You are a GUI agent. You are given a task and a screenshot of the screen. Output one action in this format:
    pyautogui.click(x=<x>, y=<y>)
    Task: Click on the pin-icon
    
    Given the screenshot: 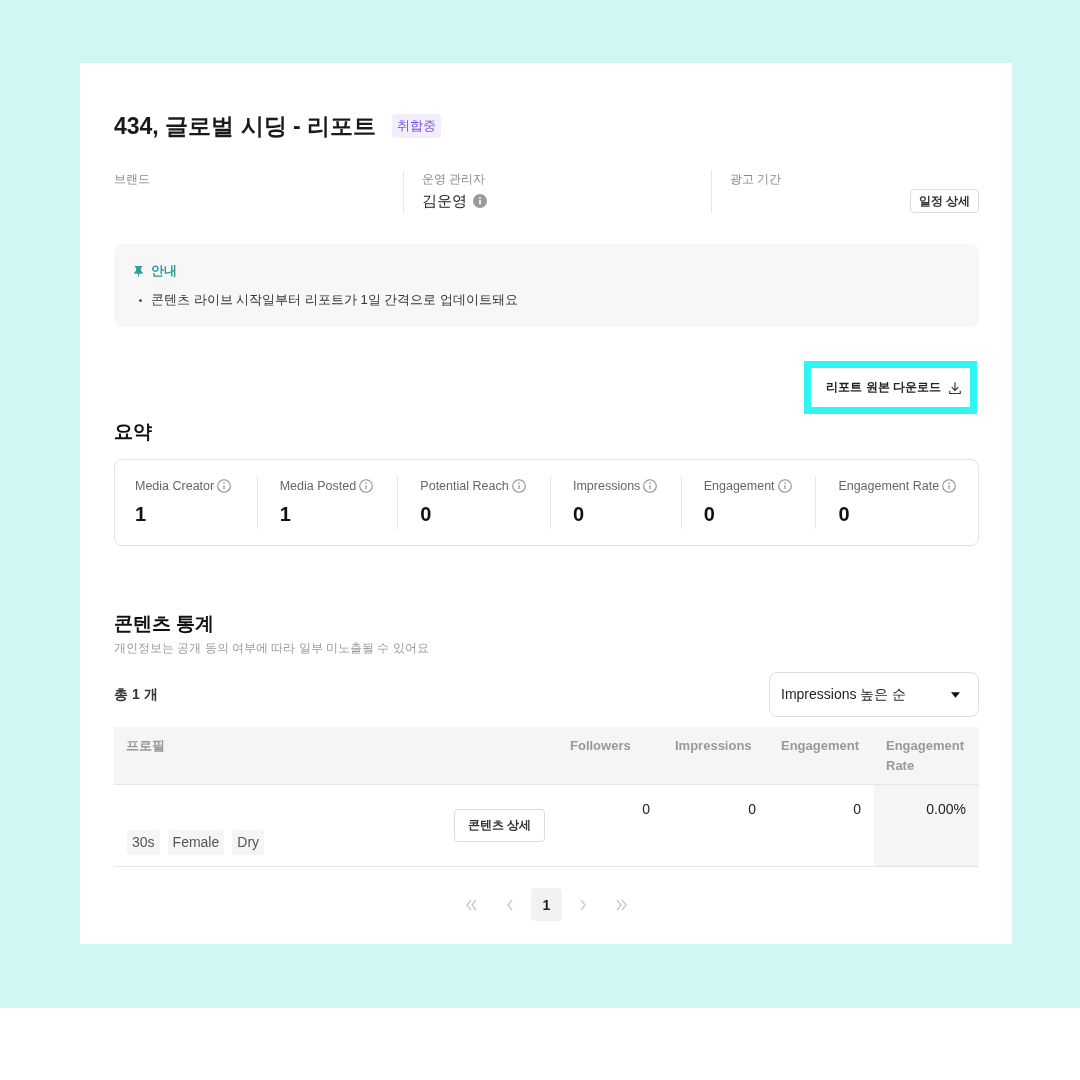 What is the action you would take?
    pyautogui.click(x=138, y=271)
    